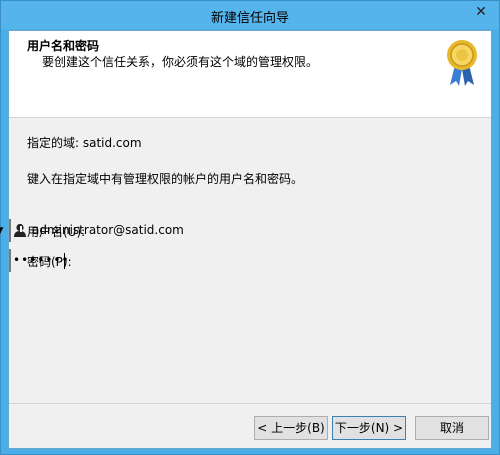 The height and width of the screenshot is (455, 500). I want to click on next-button: 下一步(N) >, so click(369, 428).